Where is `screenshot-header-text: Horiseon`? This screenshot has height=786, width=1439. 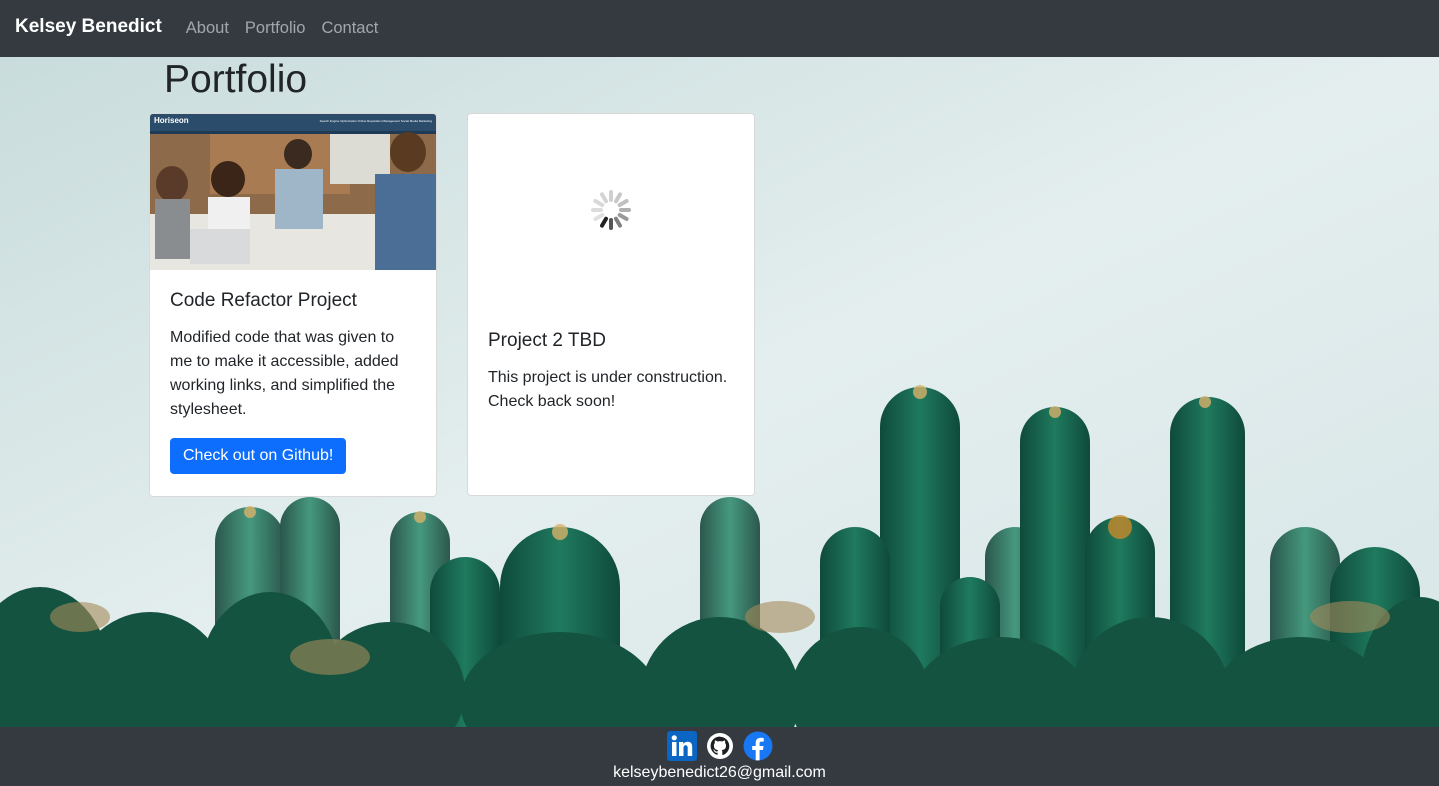 screenshot-header-text: Horiseon is located at coordinates (171, 120).